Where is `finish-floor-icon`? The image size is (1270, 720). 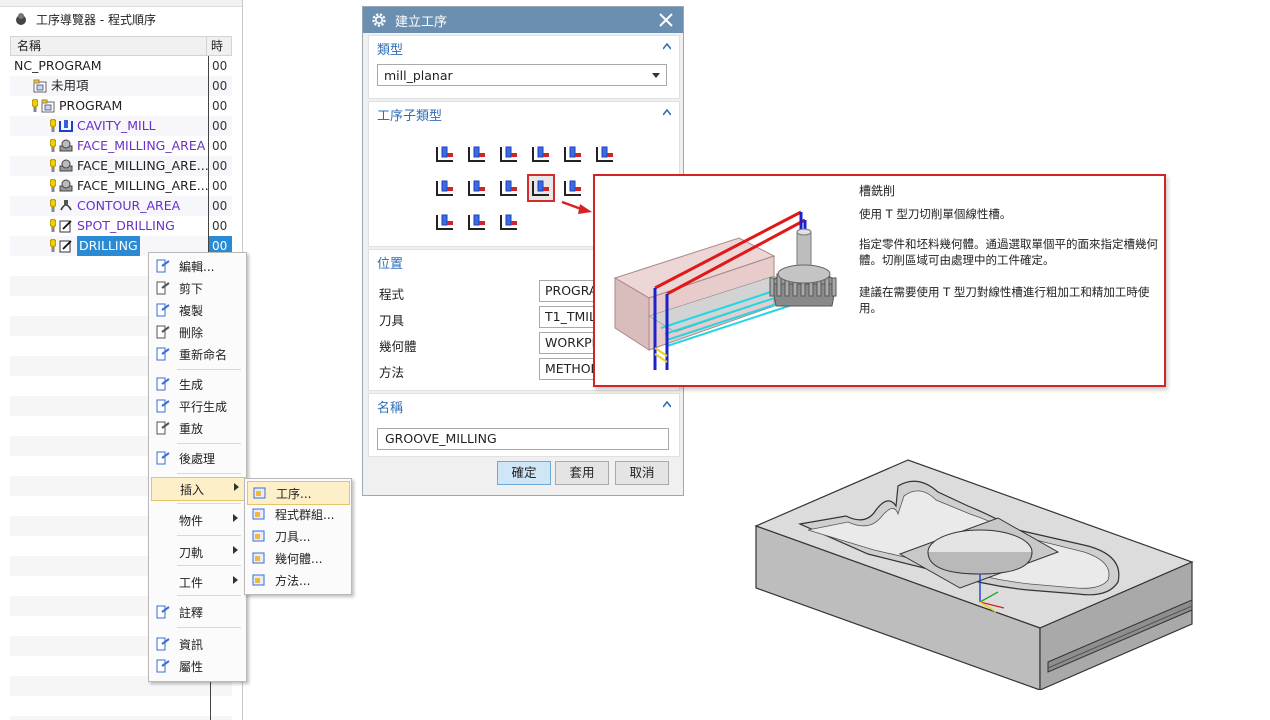
finish-floor-icon is located at coordinates (445, 188).